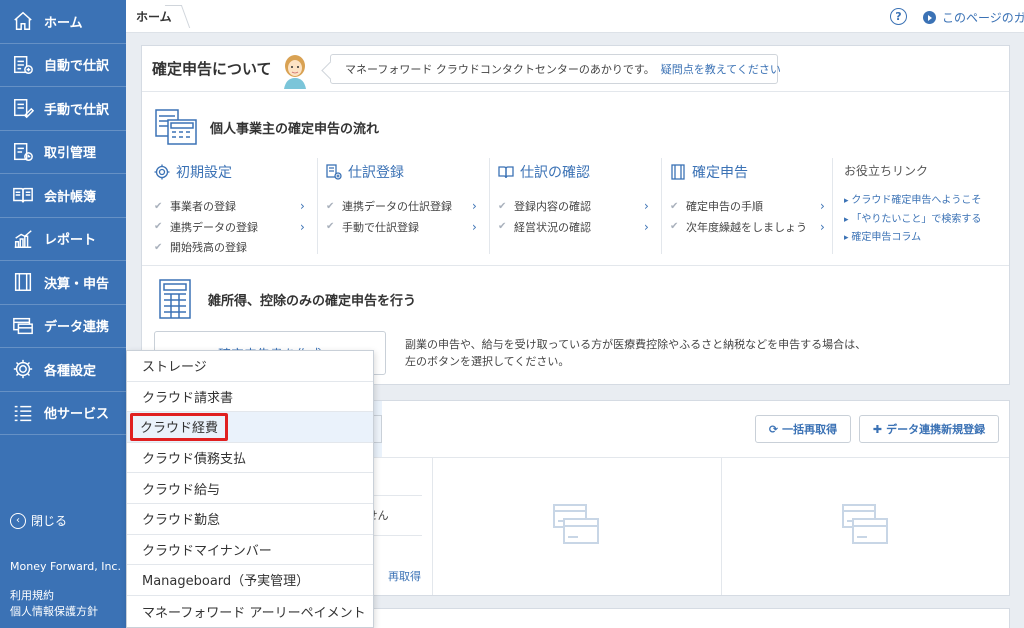 The width and height of the screenshot is (1024, 628). What do you see at coordinates (912, 200) in the screenshot?
I see `useful-link: クラウド確定申告へようこそ` at bounding box center [912, 200].